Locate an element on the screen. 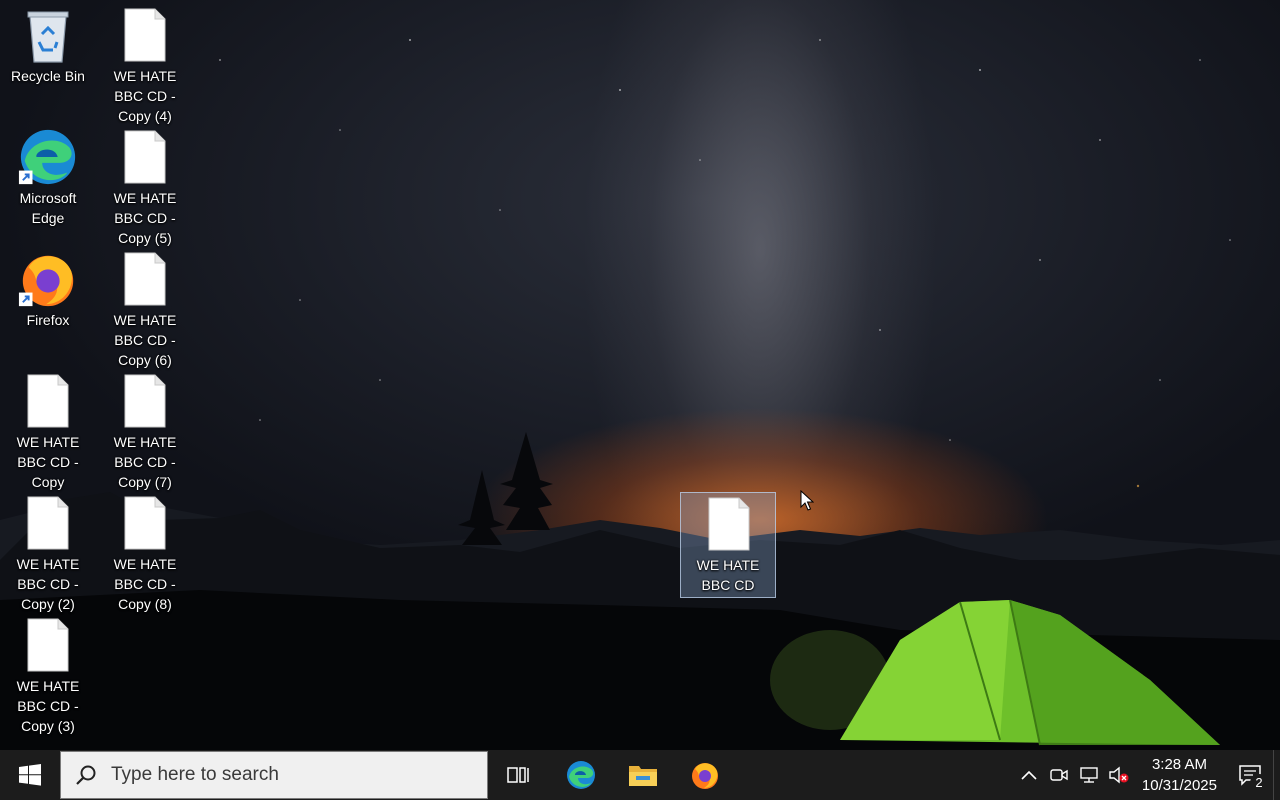 This screenshot has width=1280, height=800. task-view-button is located at coordinates (519, 775).